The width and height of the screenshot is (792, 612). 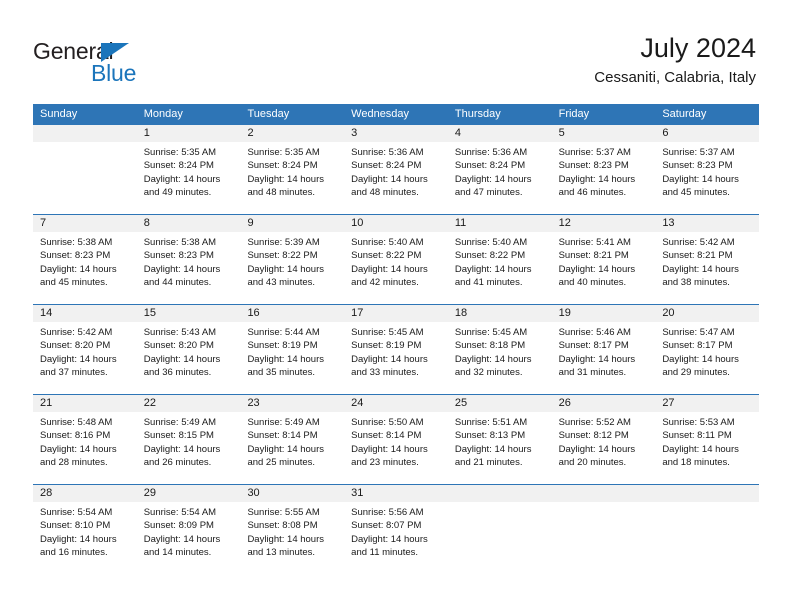 What do you see at coordinates (177, 553) in the screenshot?
I see `day-detail-line: and 14 minutes.` at bounding box center [177, 553].